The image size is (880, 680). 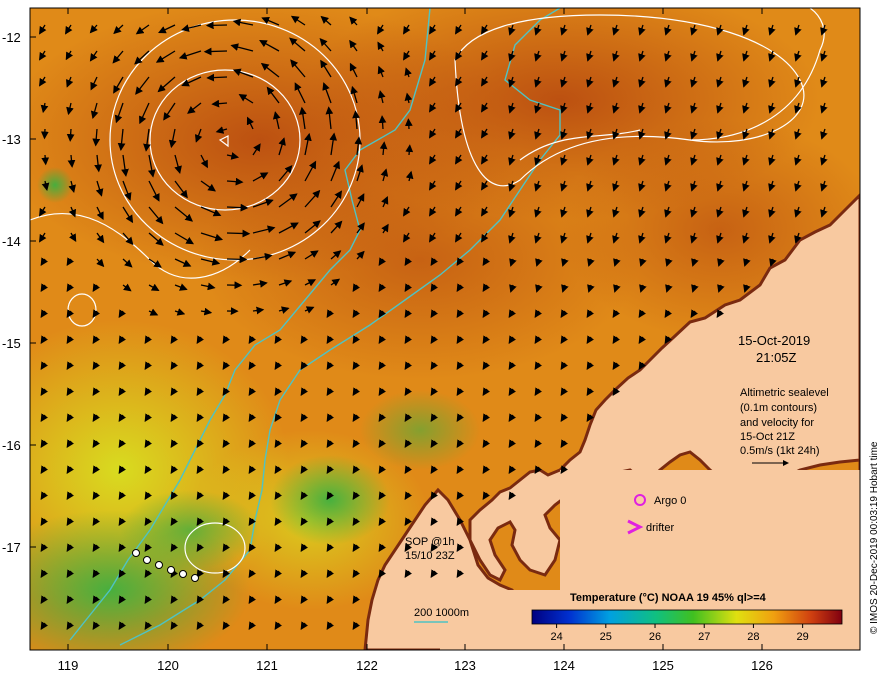 What do you see at coordinates (767, 437) in the screenshot?
I see `altimetry-line: 15-Oct 21Z` at bounding box center [767, 437].